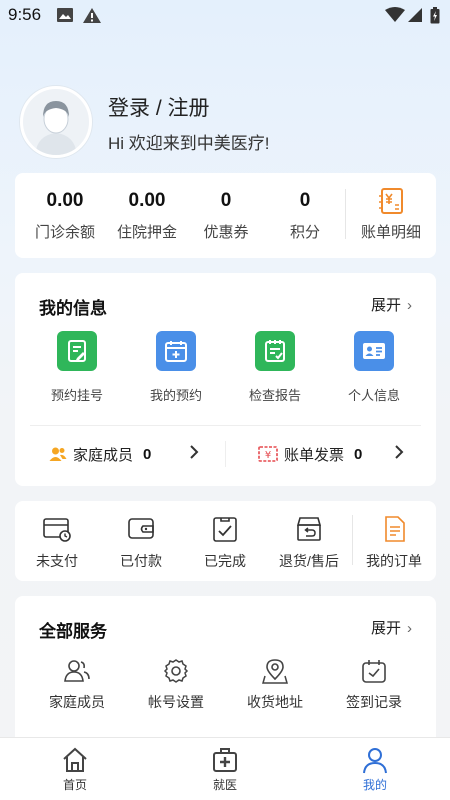  What do you see at coordinates (275, 351) in the screenshot?
I see `report-check-icon` at bounding box center [275, 351].